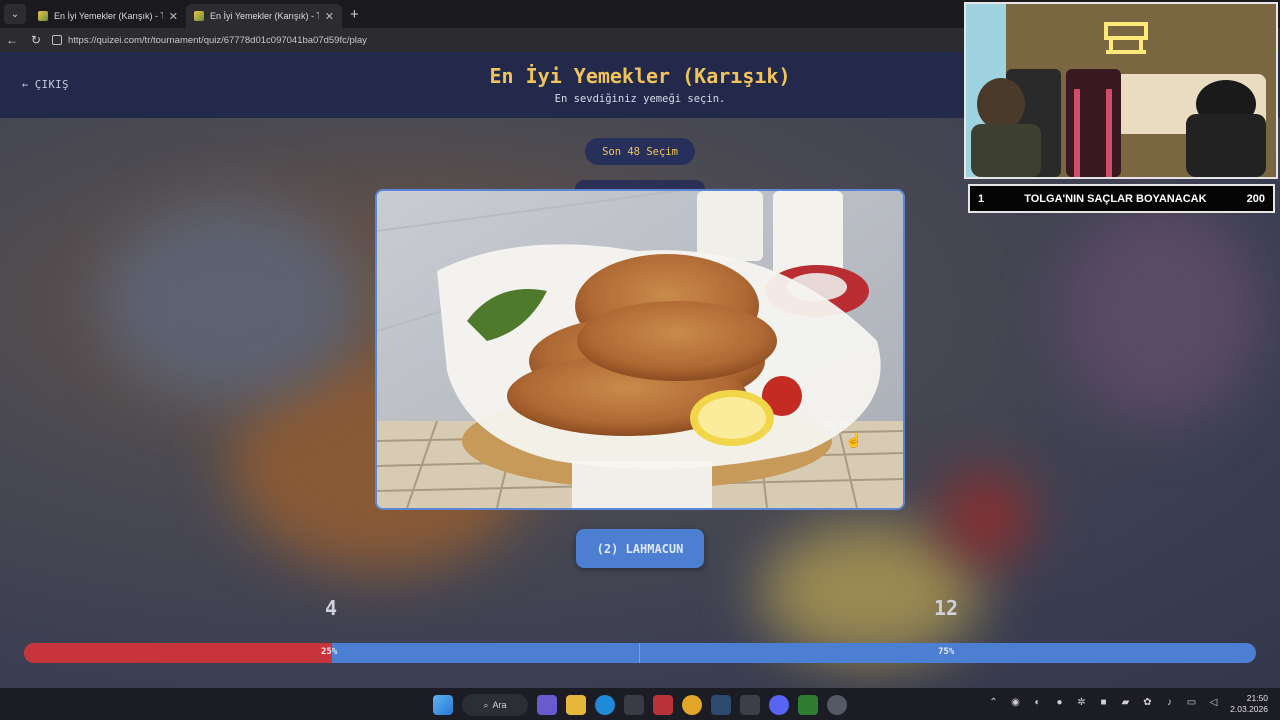 The image size is (1280, 720). I want to click on right-vote-count: 12, so click(946, 608).